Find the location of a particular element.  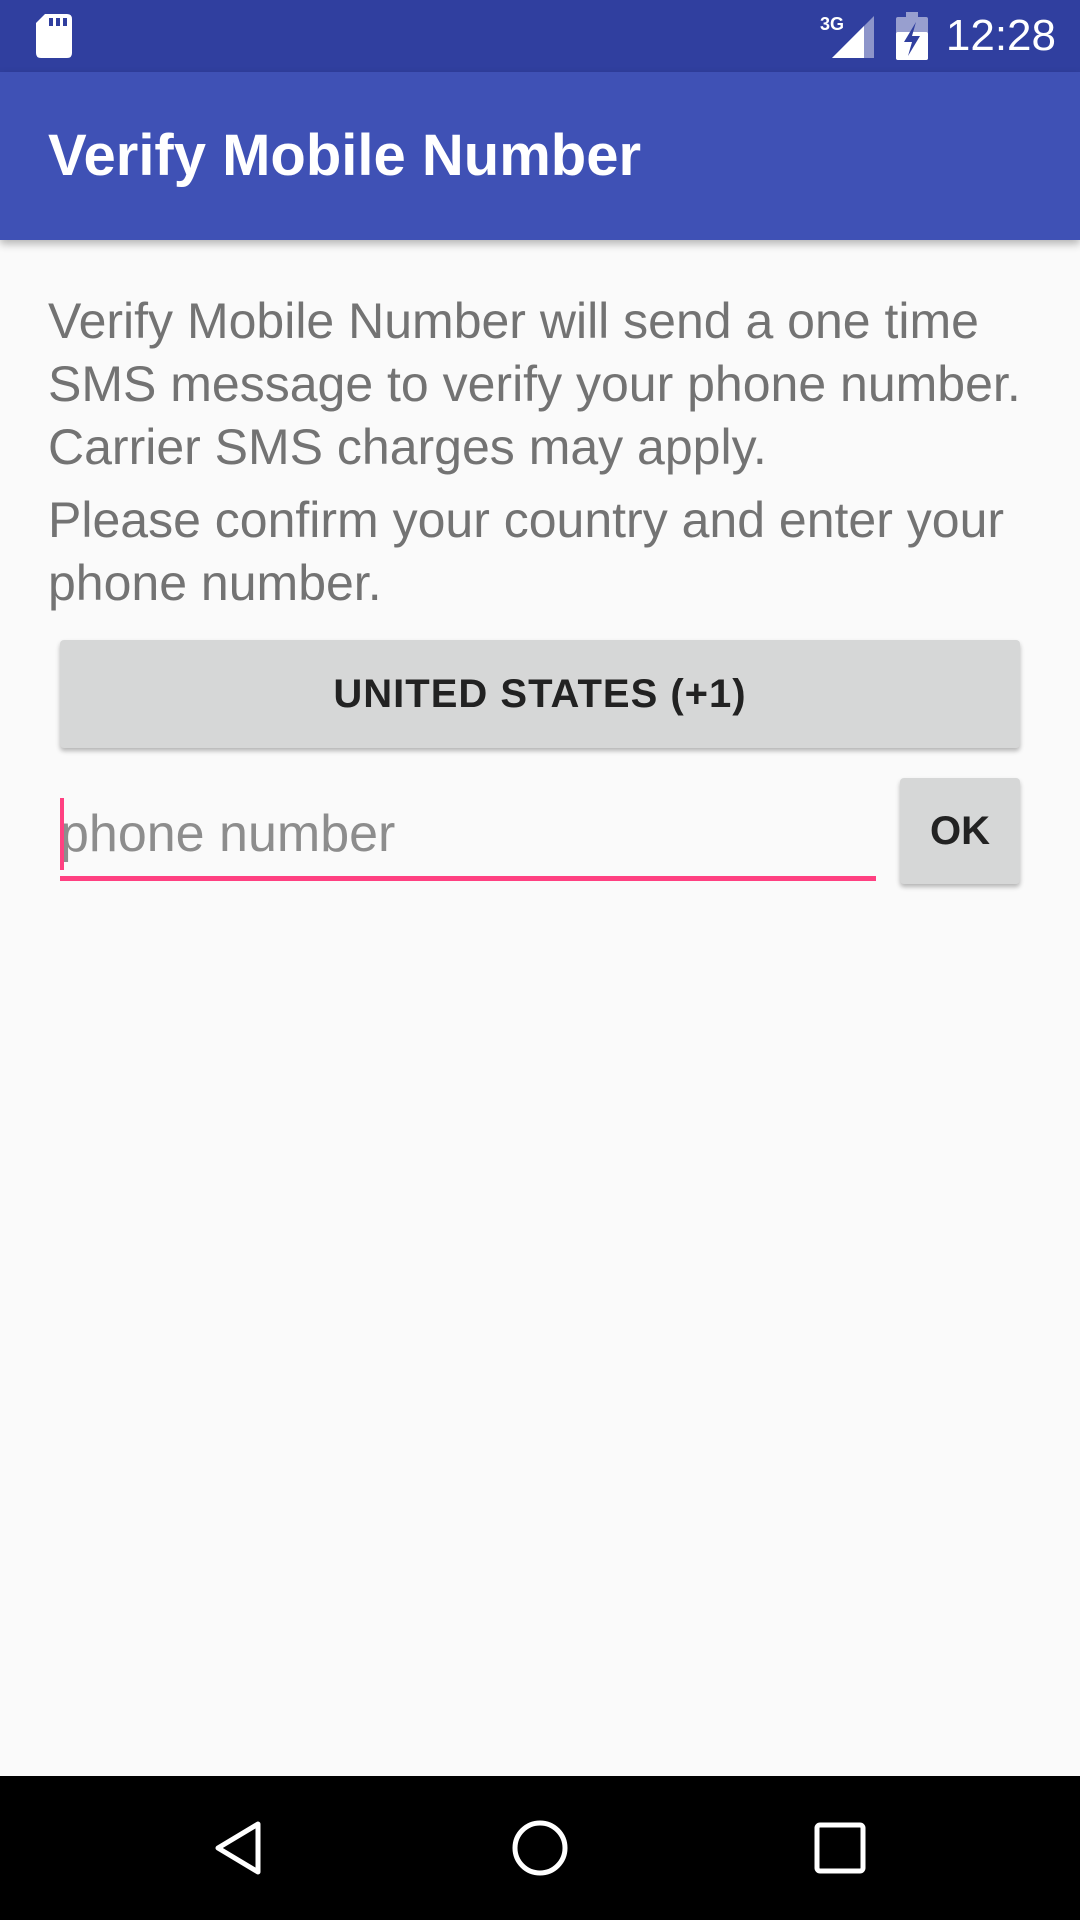

phone-number-field is located at coordinates (468, 837).